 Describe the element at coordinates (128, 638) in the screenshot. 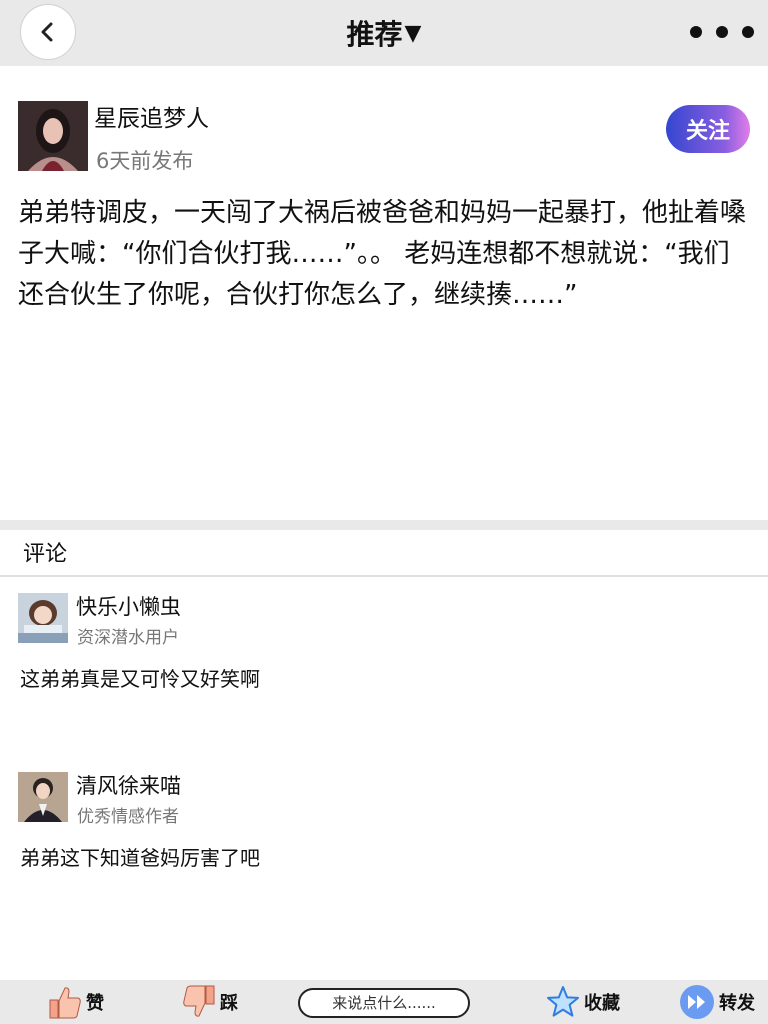

I see `commenter-role: 资深潜水用户` at that location.